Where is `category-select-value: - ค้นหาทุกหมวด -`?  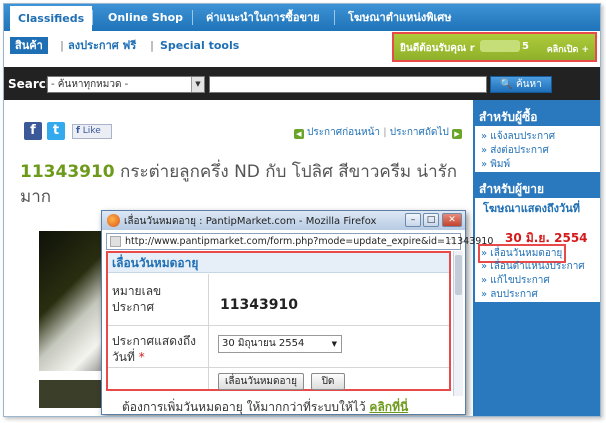
category-select-value: - ค้นหาทุกหมวด - is located at coordinates (90, 84).